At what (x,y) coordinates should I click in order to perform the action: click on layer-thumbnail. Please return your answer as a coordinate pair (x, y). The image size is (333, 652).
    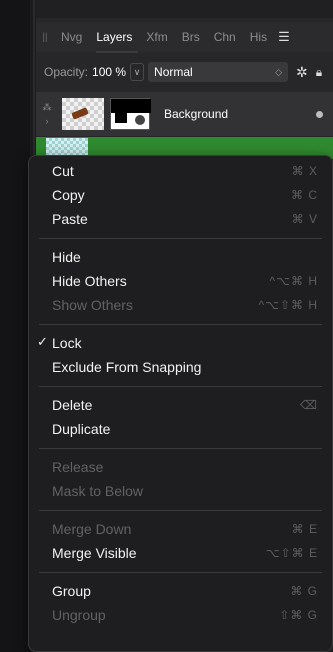
    Looking at the image, I should click on (83, 114).